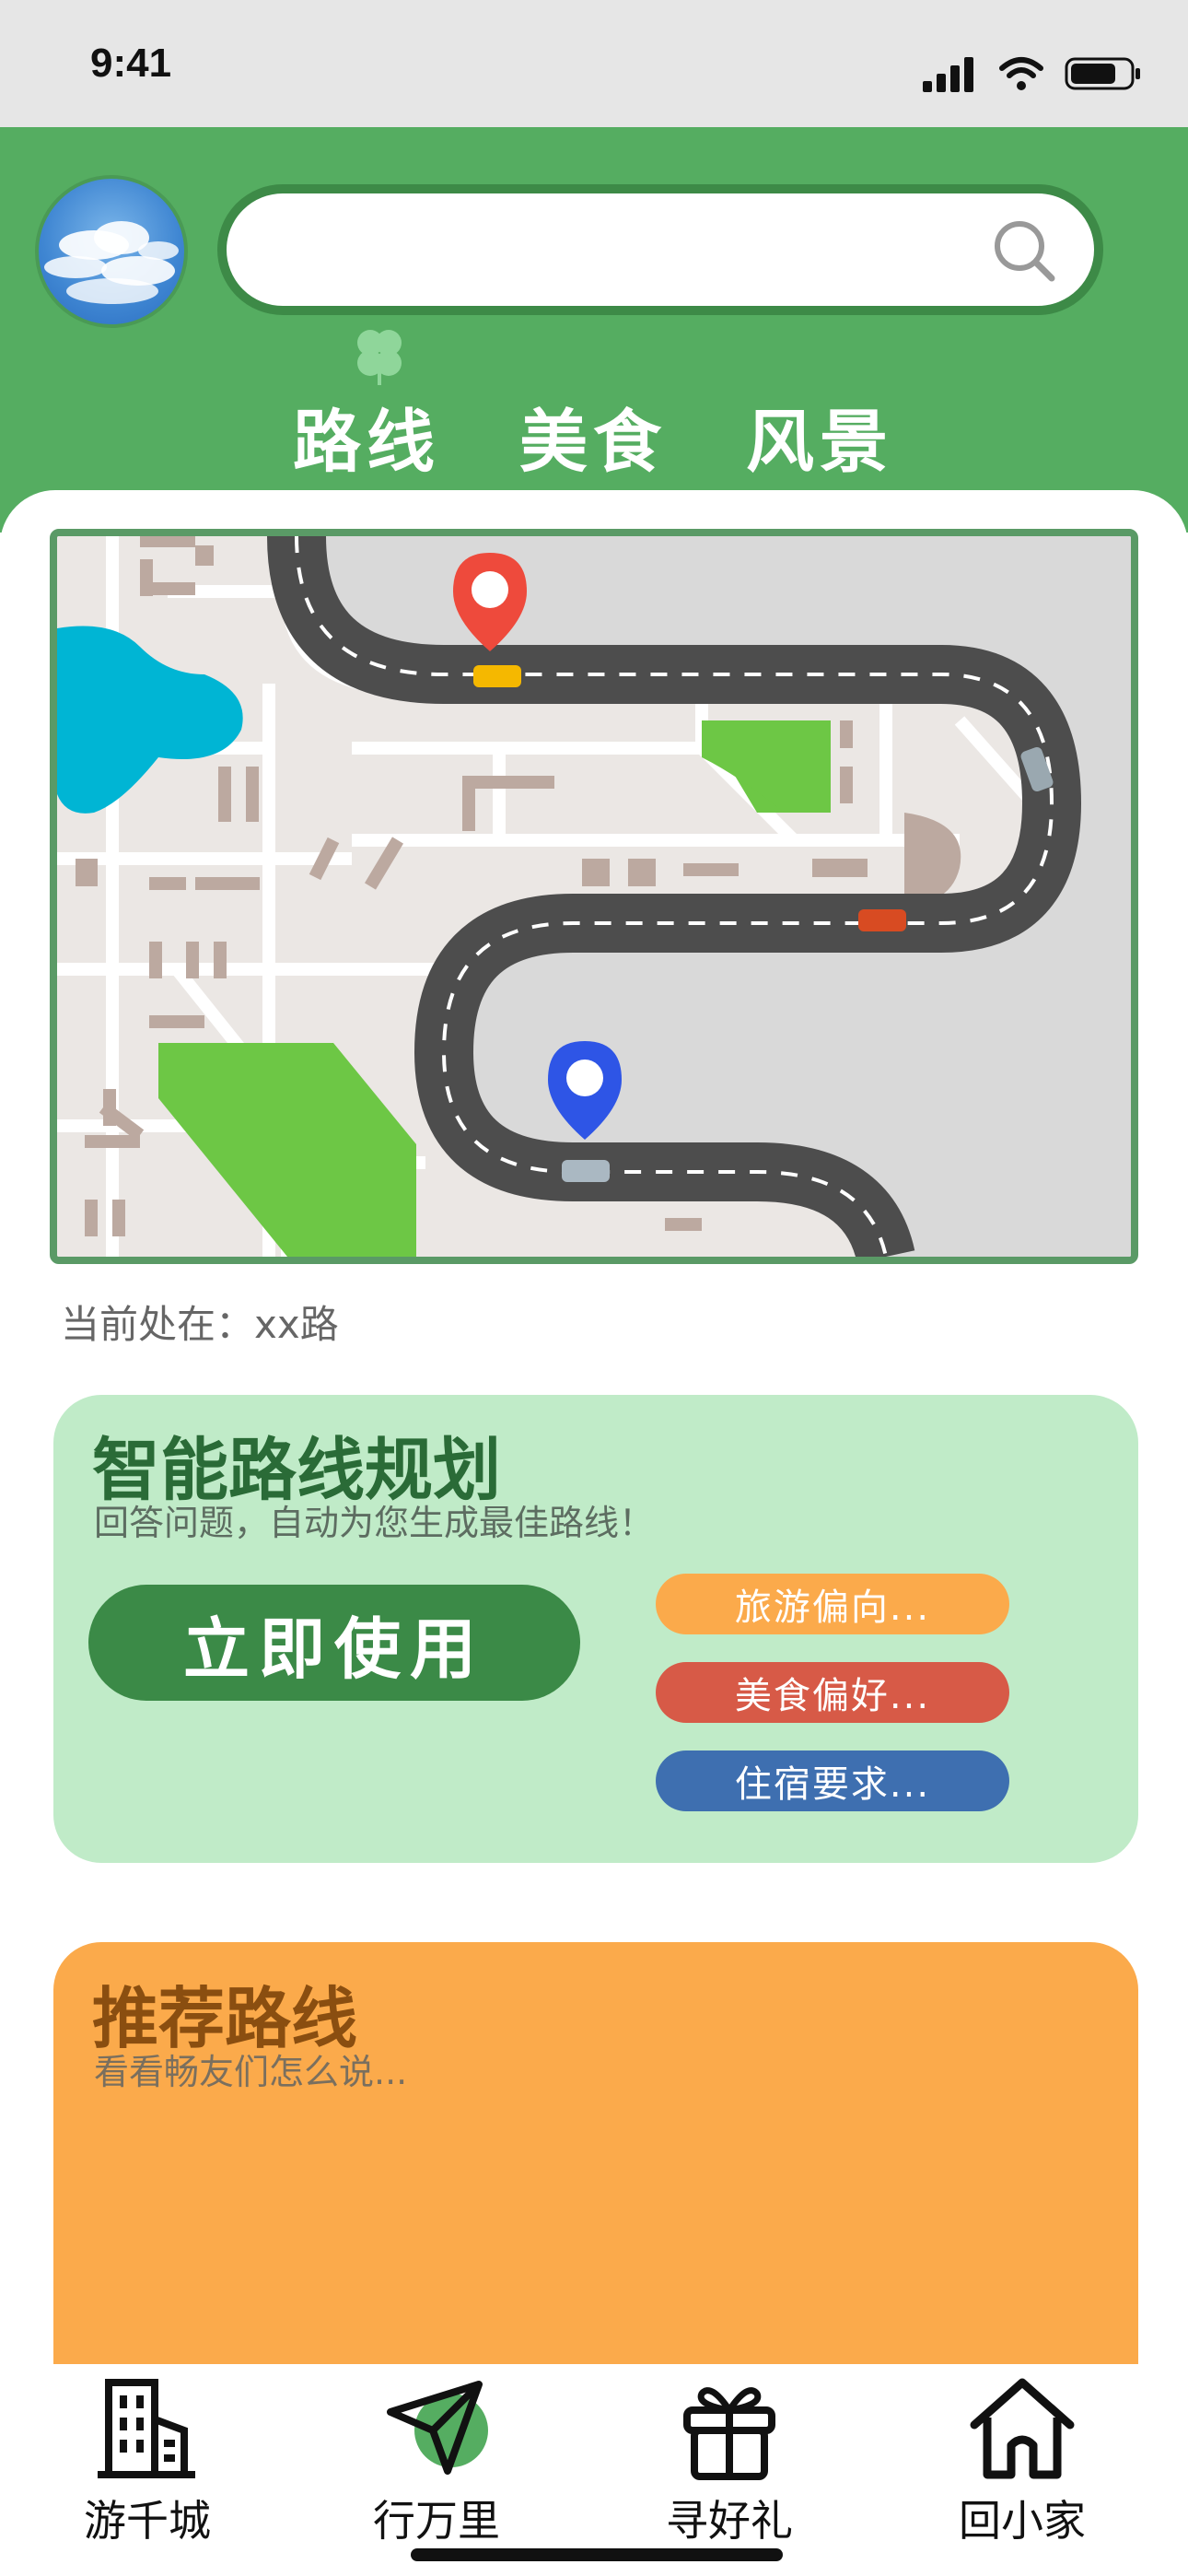  I want to click on nav-gifts-label: 寻好礼, so click(729, 2521).